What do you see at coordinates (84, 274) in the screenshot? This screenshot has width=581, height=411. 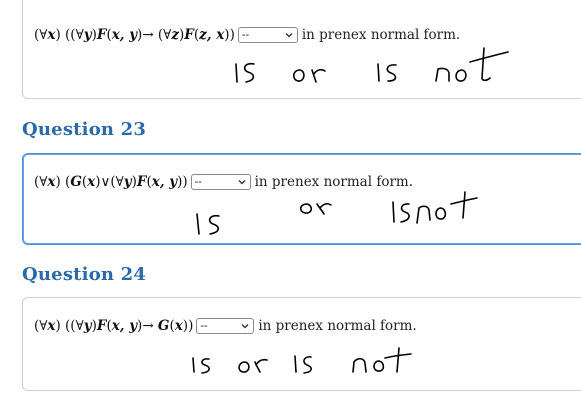 I see `question-heading: Question 24` at bounding box center [84, 274].